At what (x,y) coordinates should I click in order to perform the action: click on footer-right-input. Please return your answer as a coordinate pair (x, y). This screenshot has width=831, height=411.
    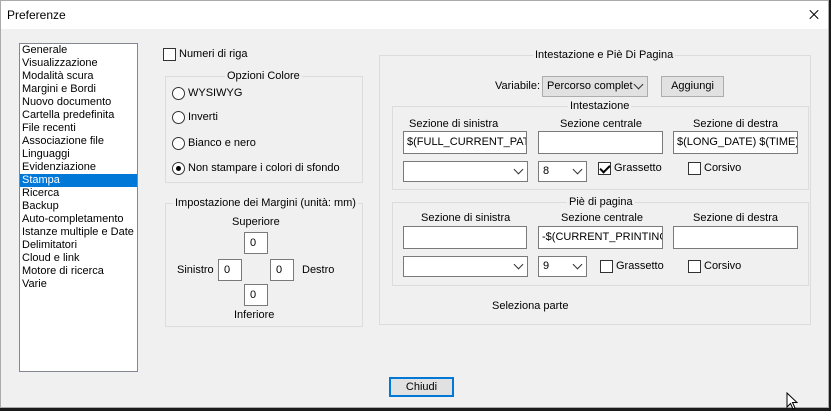
    Looking at the image, I should click on (735, 237).